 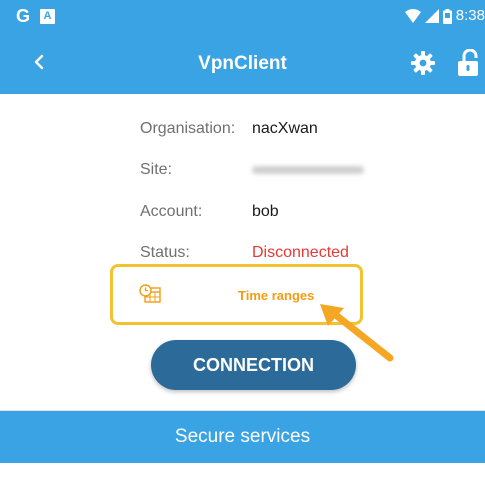 What do you see at coordinates (431, 16) in the screenshot?
I see `signal-icon` at bounding box center [431, 16].